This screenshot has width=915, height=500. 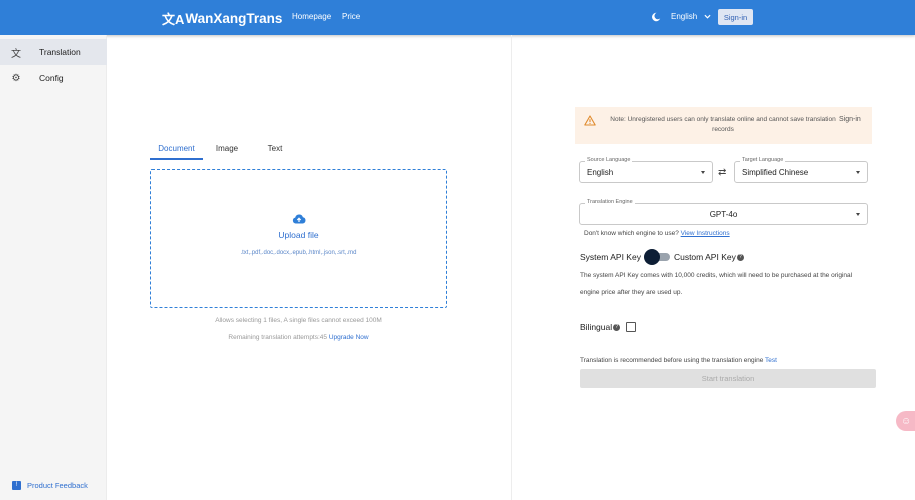 I want to click on sidebar-item-config: ⚙ Config, so click(x=53, y=78).